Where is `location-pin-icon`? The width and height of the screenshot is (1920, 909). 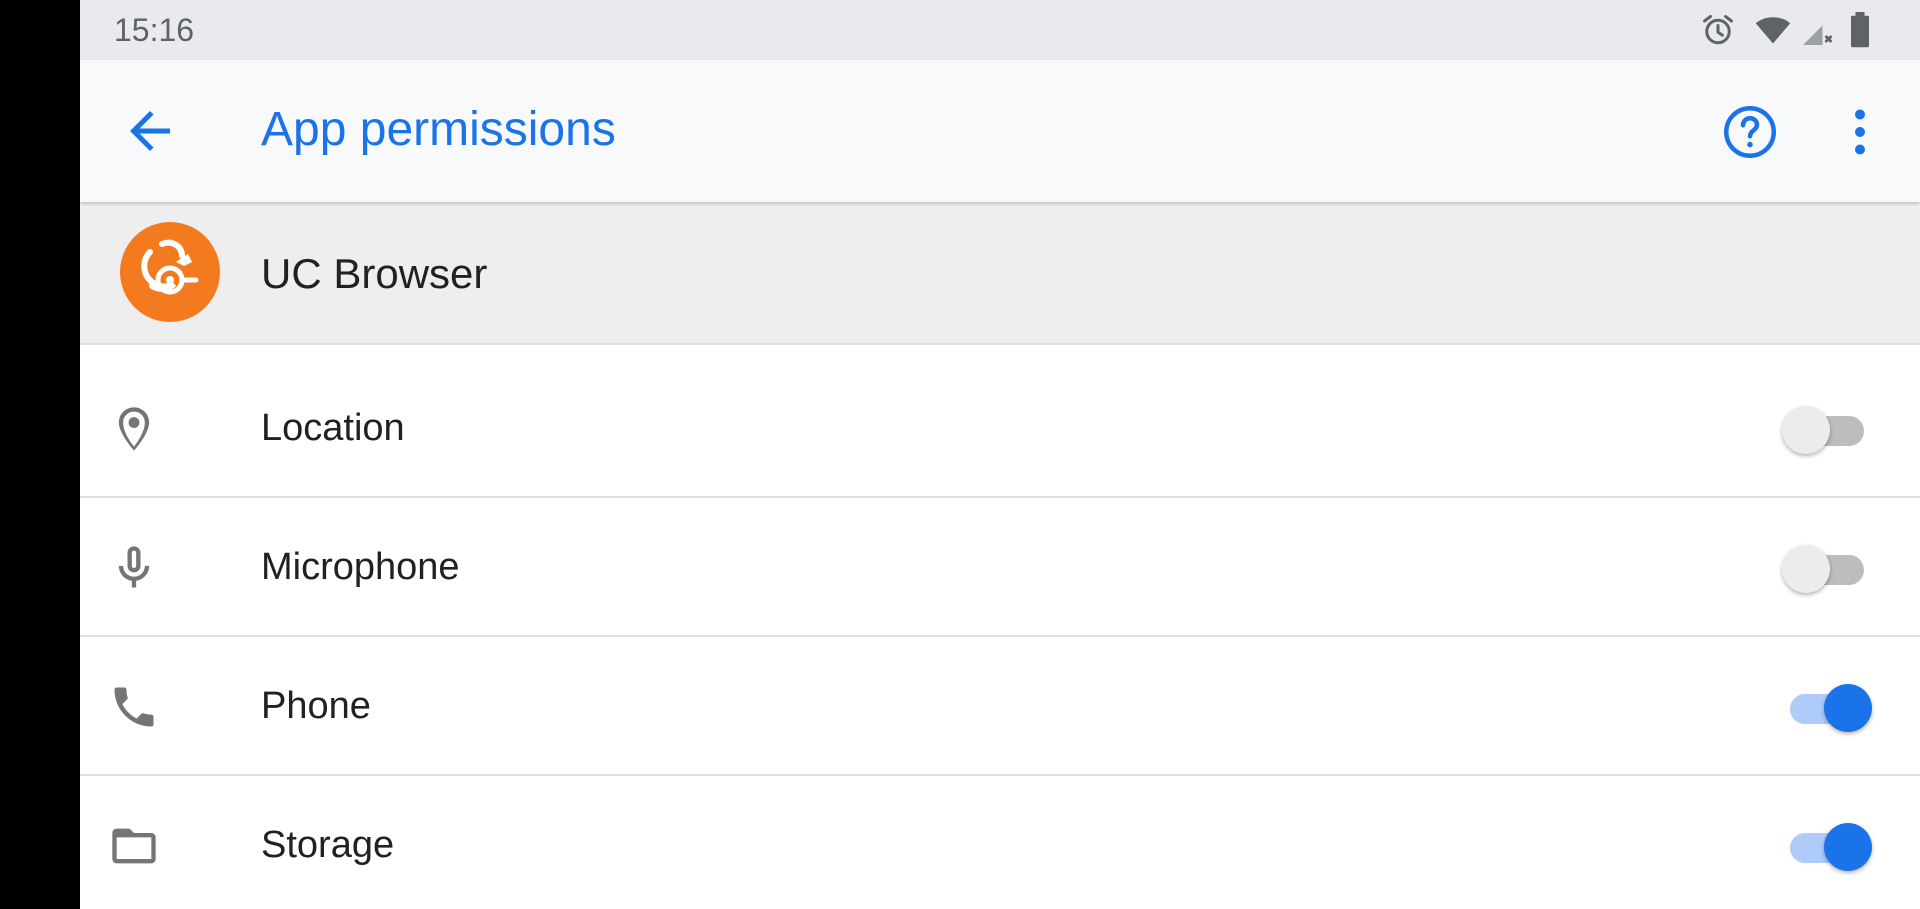 location-pin-icon is located at coordinates (134, 429).